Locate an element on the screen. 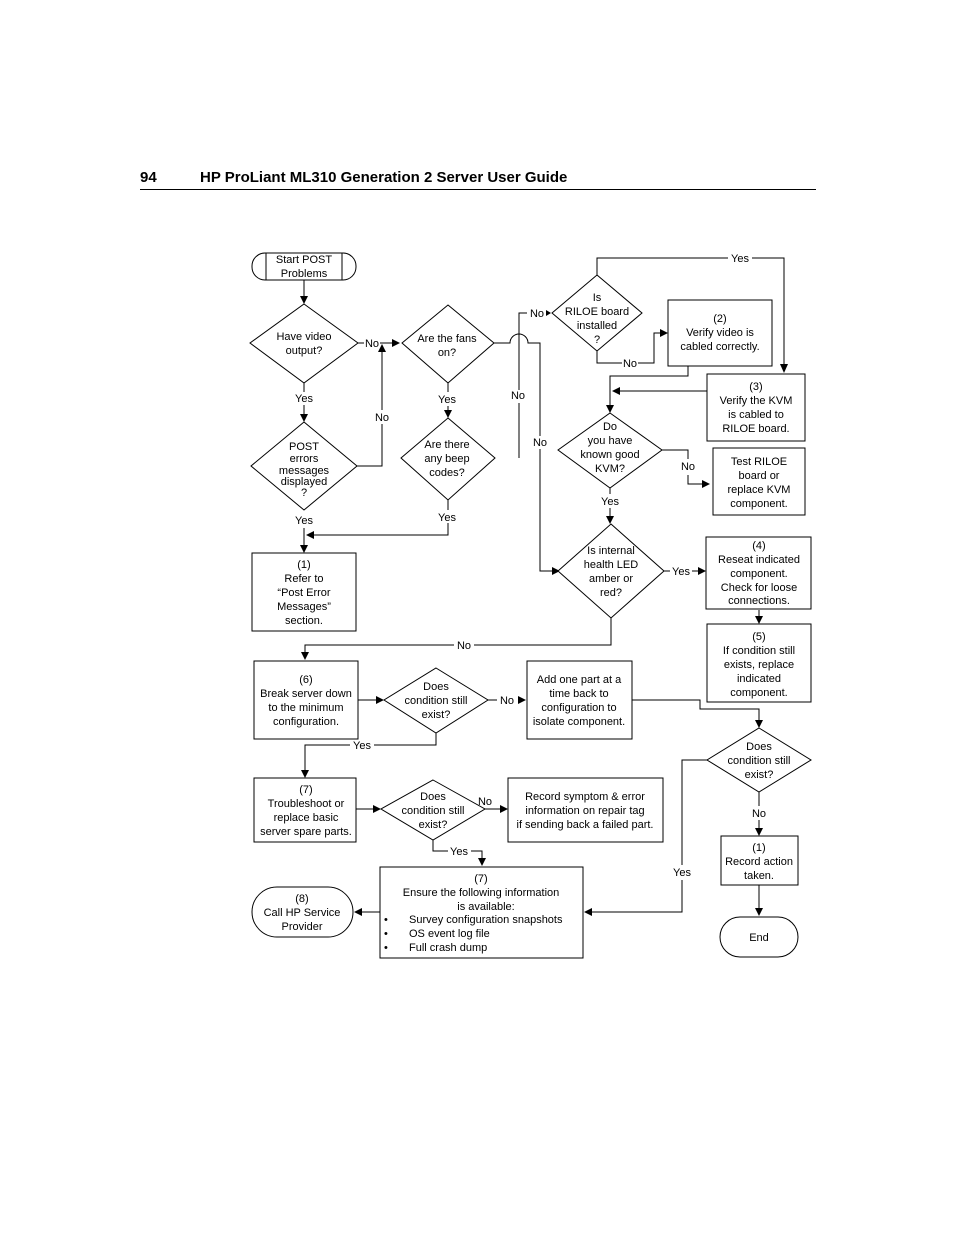 The image size is (954, 1235). record-action-line-3: taken. is located at coordinates (759, 876).